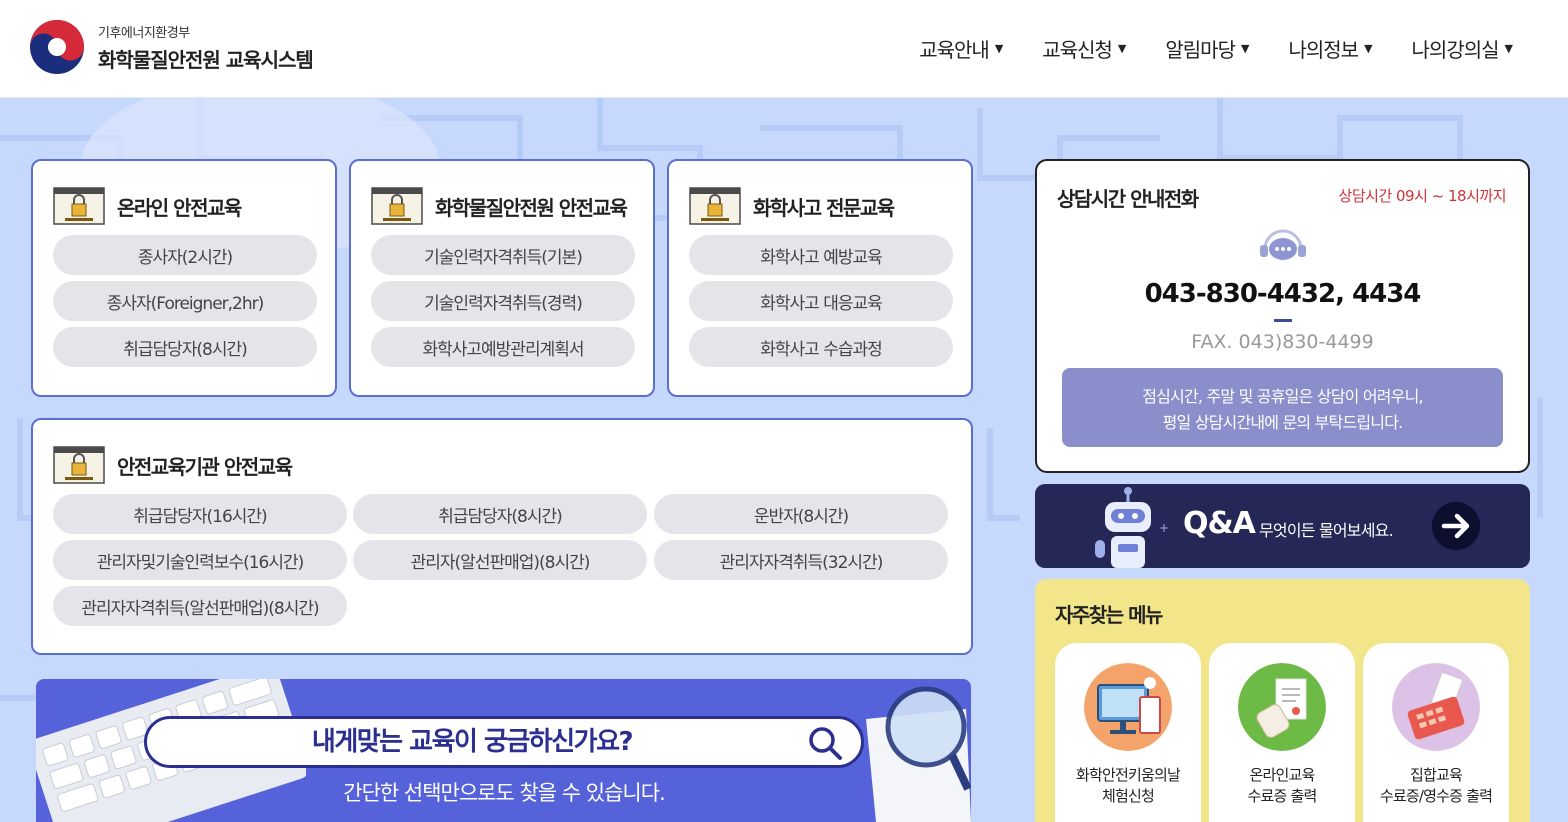 This screenshot has height=822, width=1568. Describe the element at coordinates (200, 560) in the screenshot. I see `course-button: 관리자및기술인력보수(16시간)` at that location.